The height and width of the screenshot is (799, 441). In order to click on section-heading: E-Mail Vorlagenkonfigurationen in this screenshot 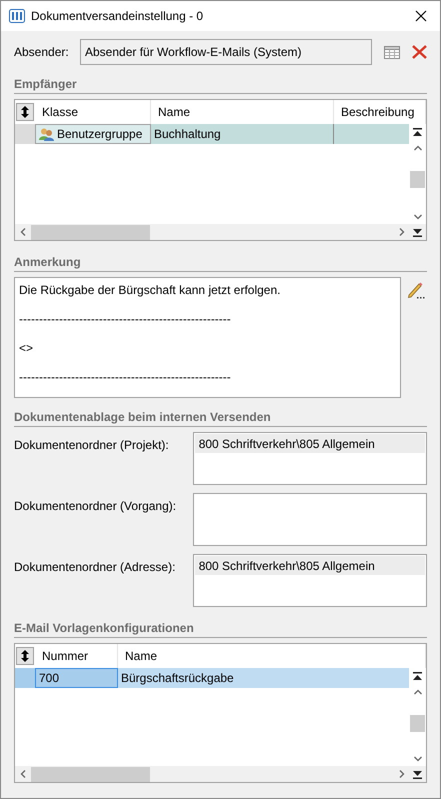, I will do `click(104, 628)`.